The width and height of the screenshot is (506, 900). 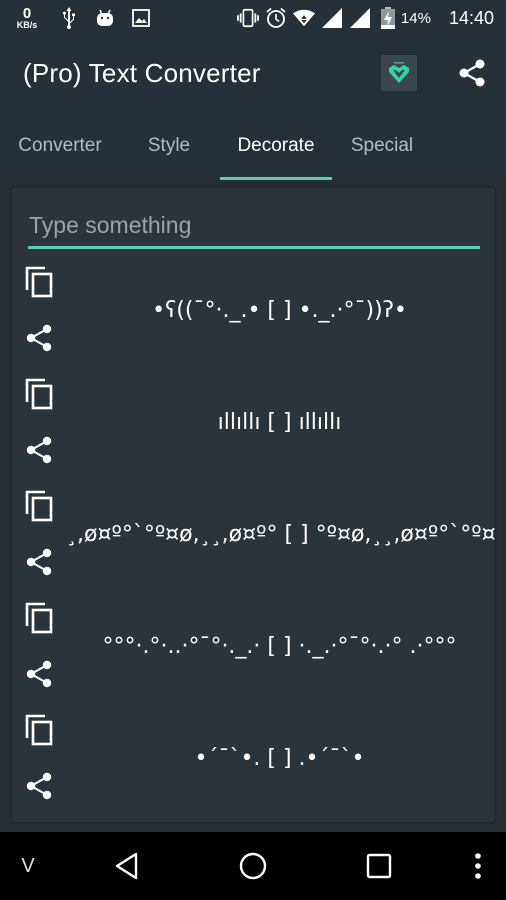 What do you see at coordinates (247, 18) in the screenshot?
I see `vibrate-icon` at bounding box center [247, 18].